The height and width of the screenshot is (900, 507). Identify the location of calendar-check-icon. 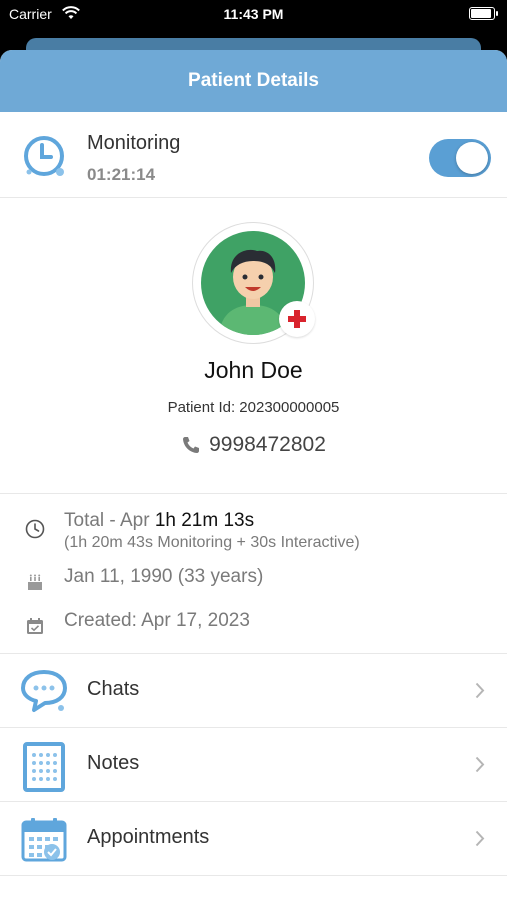
(35, 628).